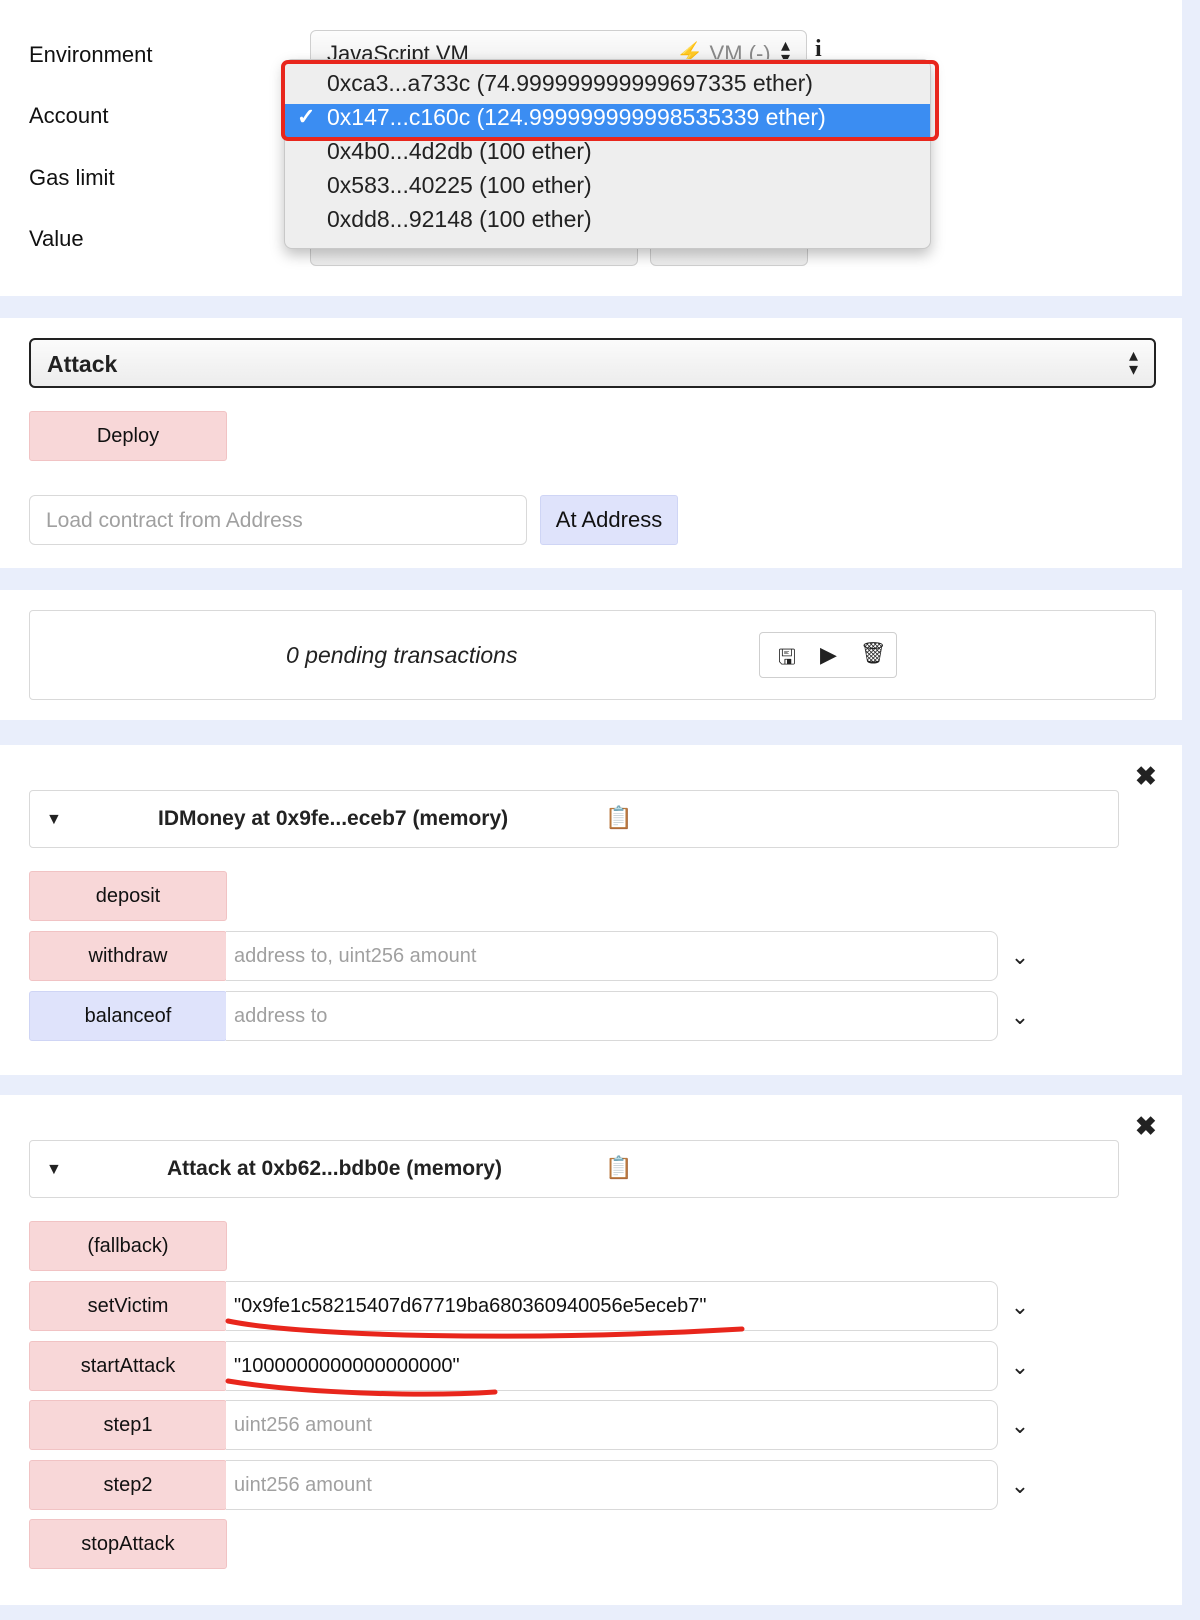 The height and width of the screenshot is (1620, 1200). Describe the element at coordinates (574, 1169) in the screenshot. I see `contract-header: ▼ Attack at 0xb62...bdb0e (memory) 📋` at that location.